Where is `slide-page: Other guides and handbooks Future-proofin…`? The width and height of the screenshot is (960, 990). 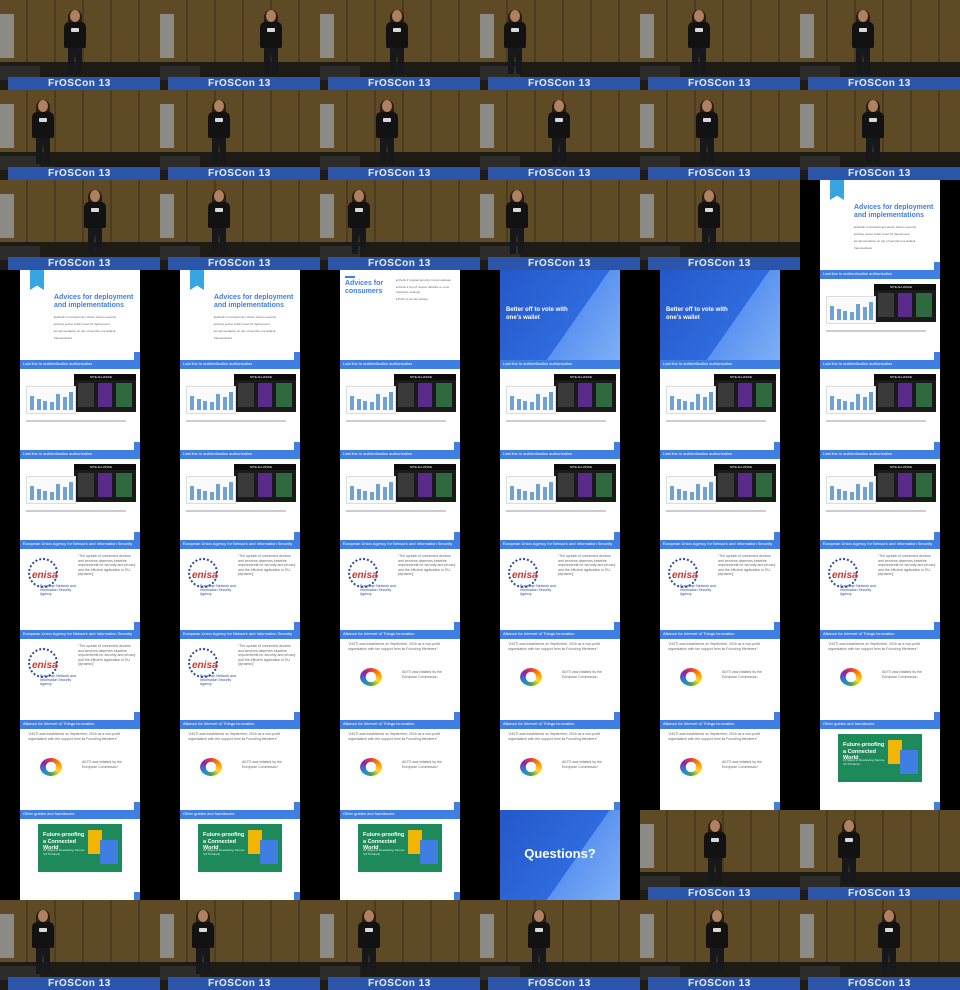
slide-page: Other guides and handbooks Future-proofin… is located at coordinates (80, 855).